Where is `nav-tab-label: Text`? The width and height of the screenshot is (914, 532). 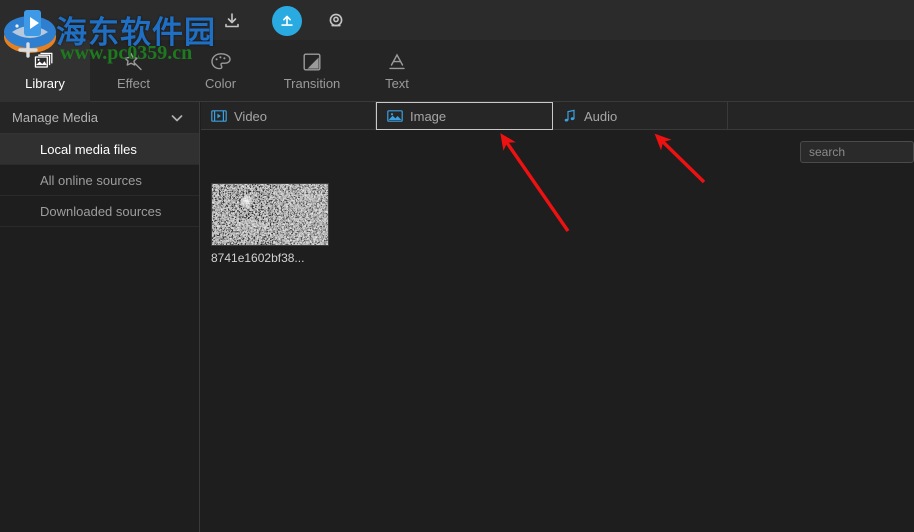
nav-tab-label: Text is located at coordinates (397, 83).